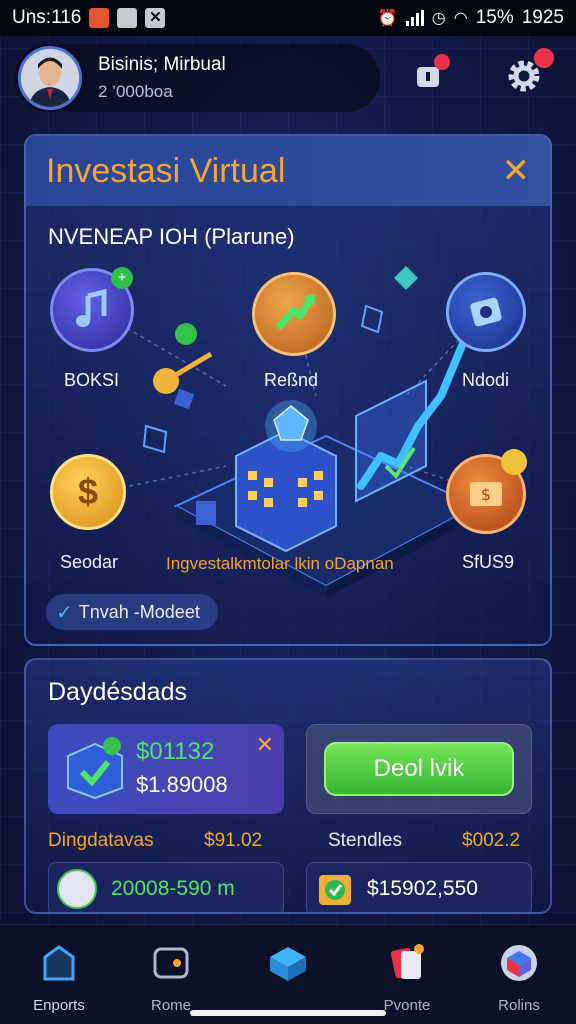 The image size is (576, 1024). I want to click on notification-dot, so click(442, 62).